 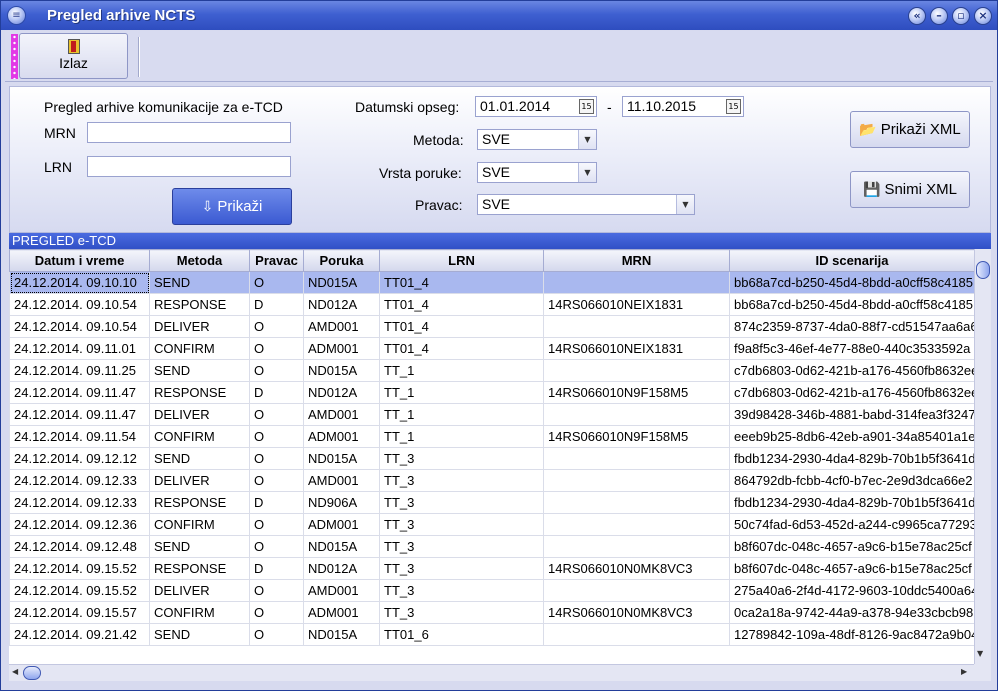 I want to click on table-cell: RESPONSE, so click(x=199, y=392).